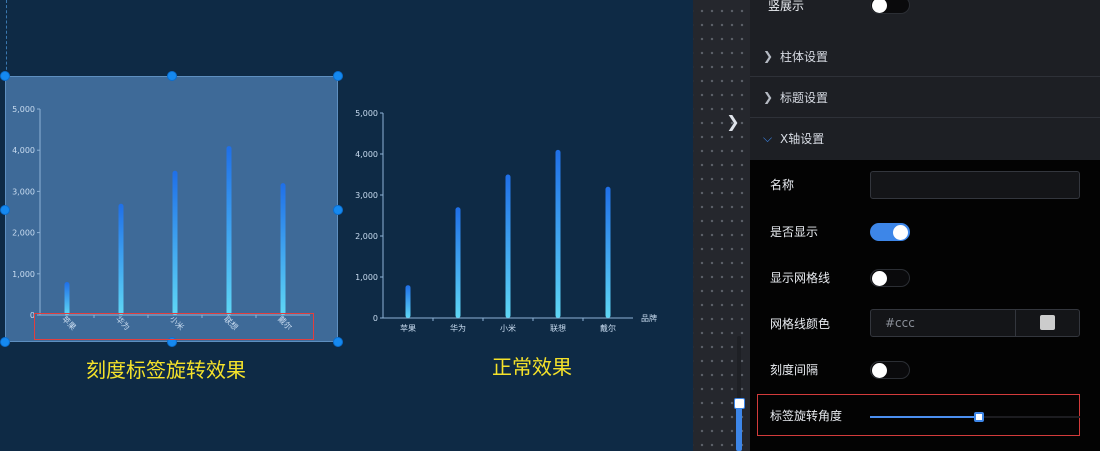  Describe the element at coordinates (786, 6) in the screenshot. I see `vertical-display-label: 竖展示` at that location.